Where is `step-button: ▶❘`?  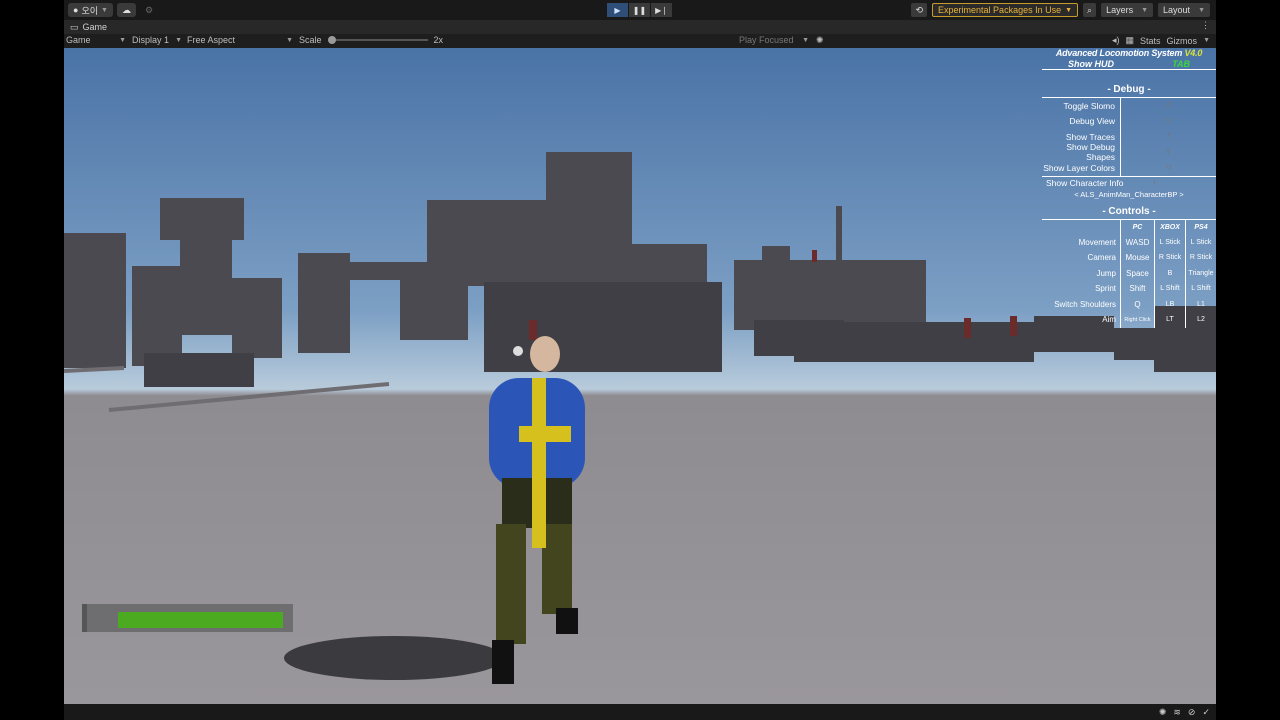 step-button: ▶❘ is located at coordinates (661, 10).